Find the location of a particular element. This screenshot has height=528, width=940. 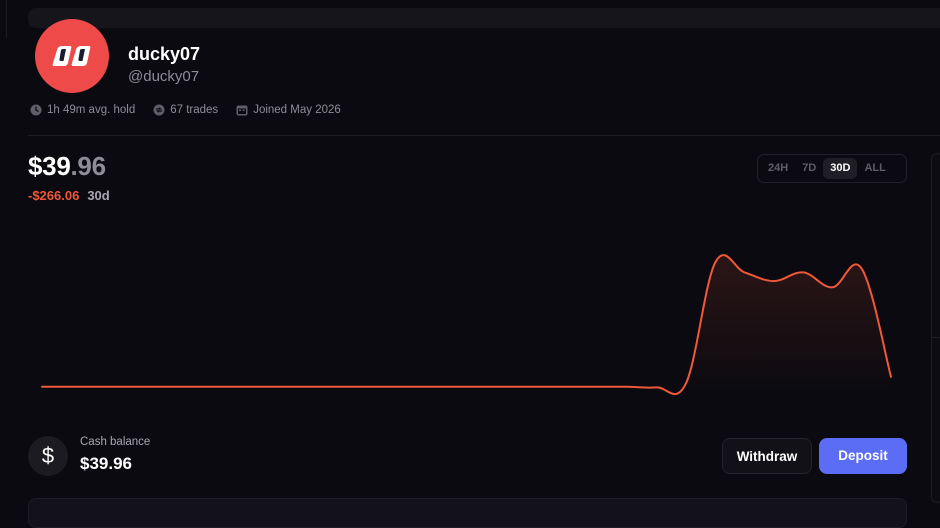

logo-icon is located at coordinates (71, 56).